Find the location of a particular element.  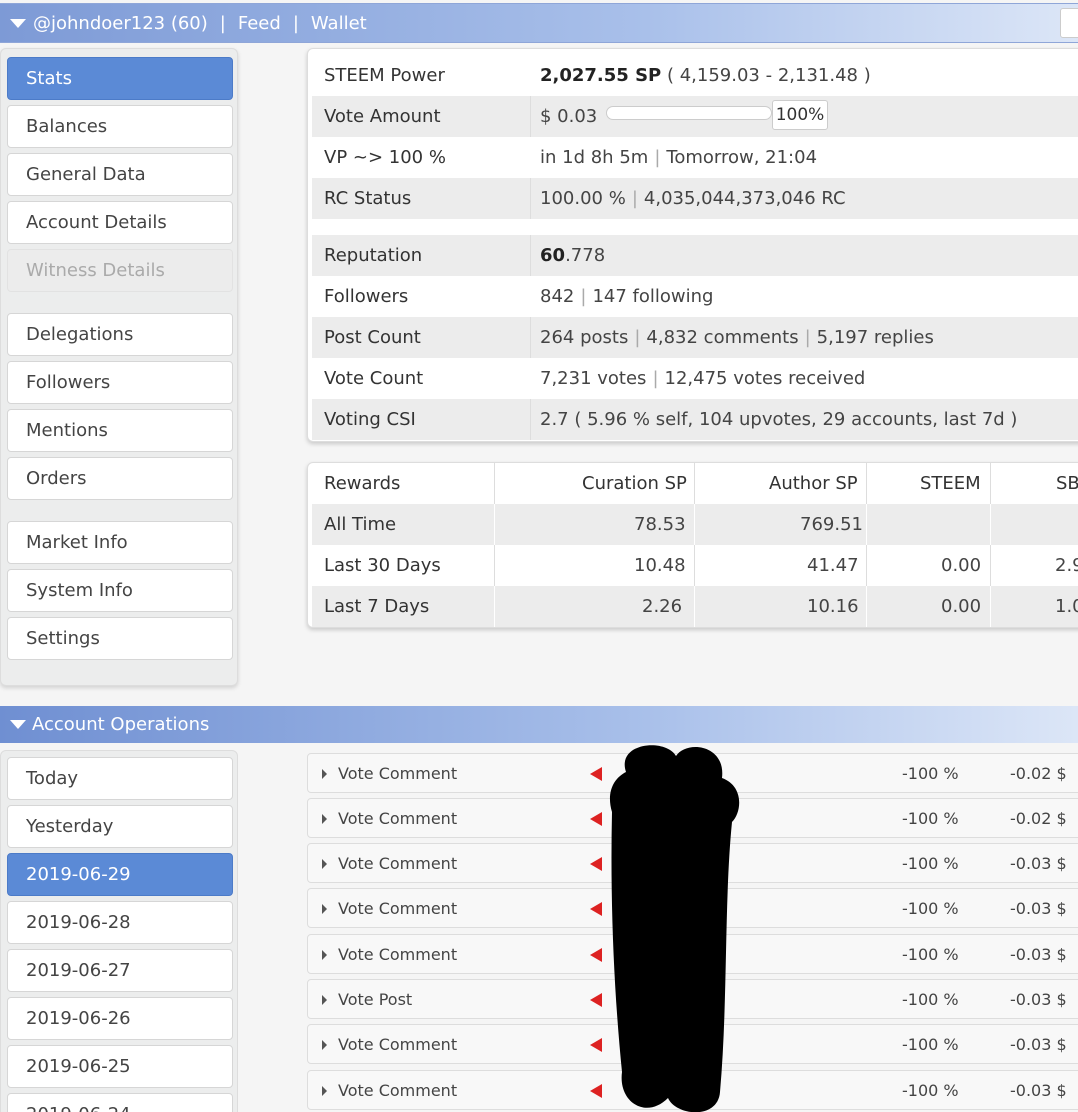

sidebar-item-settings: Settings is located at coordinates (120, 638).